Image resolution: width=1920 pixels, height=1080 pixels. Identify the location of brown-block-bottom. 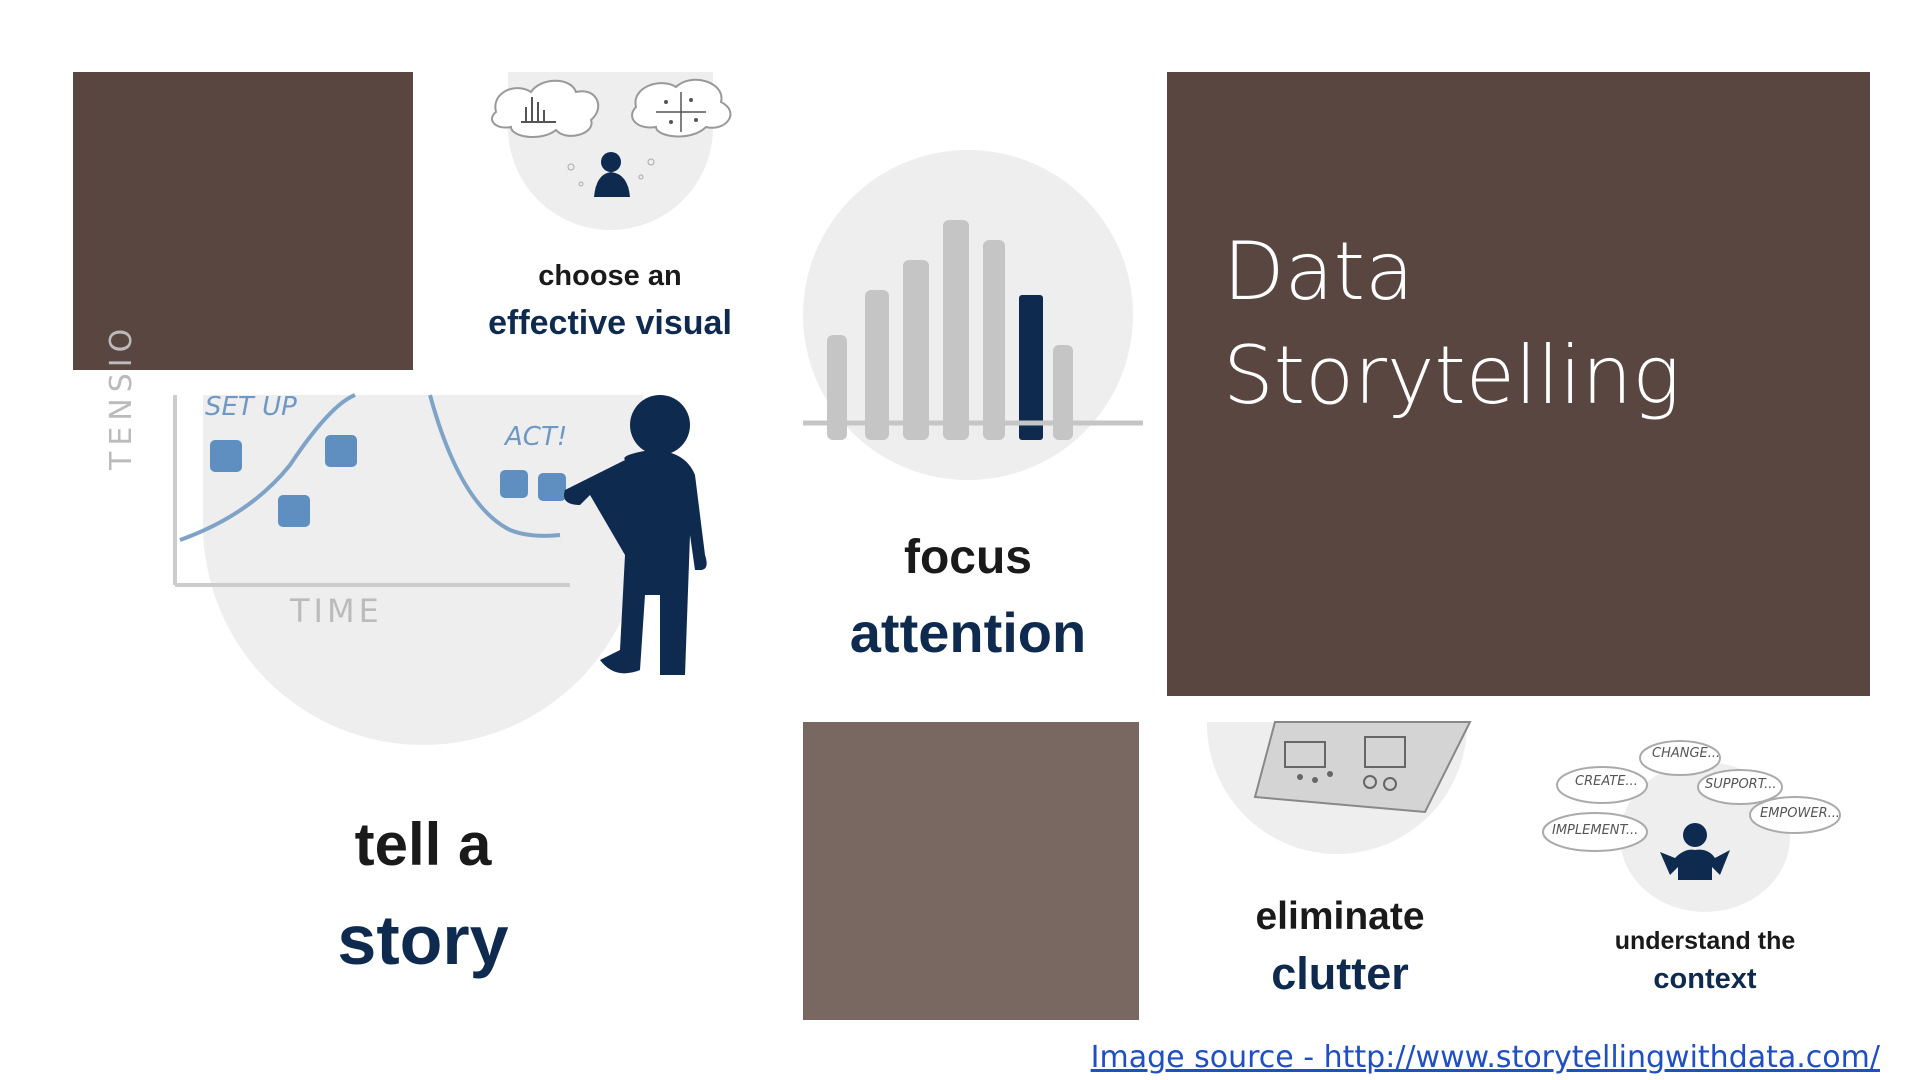
(971, 871).